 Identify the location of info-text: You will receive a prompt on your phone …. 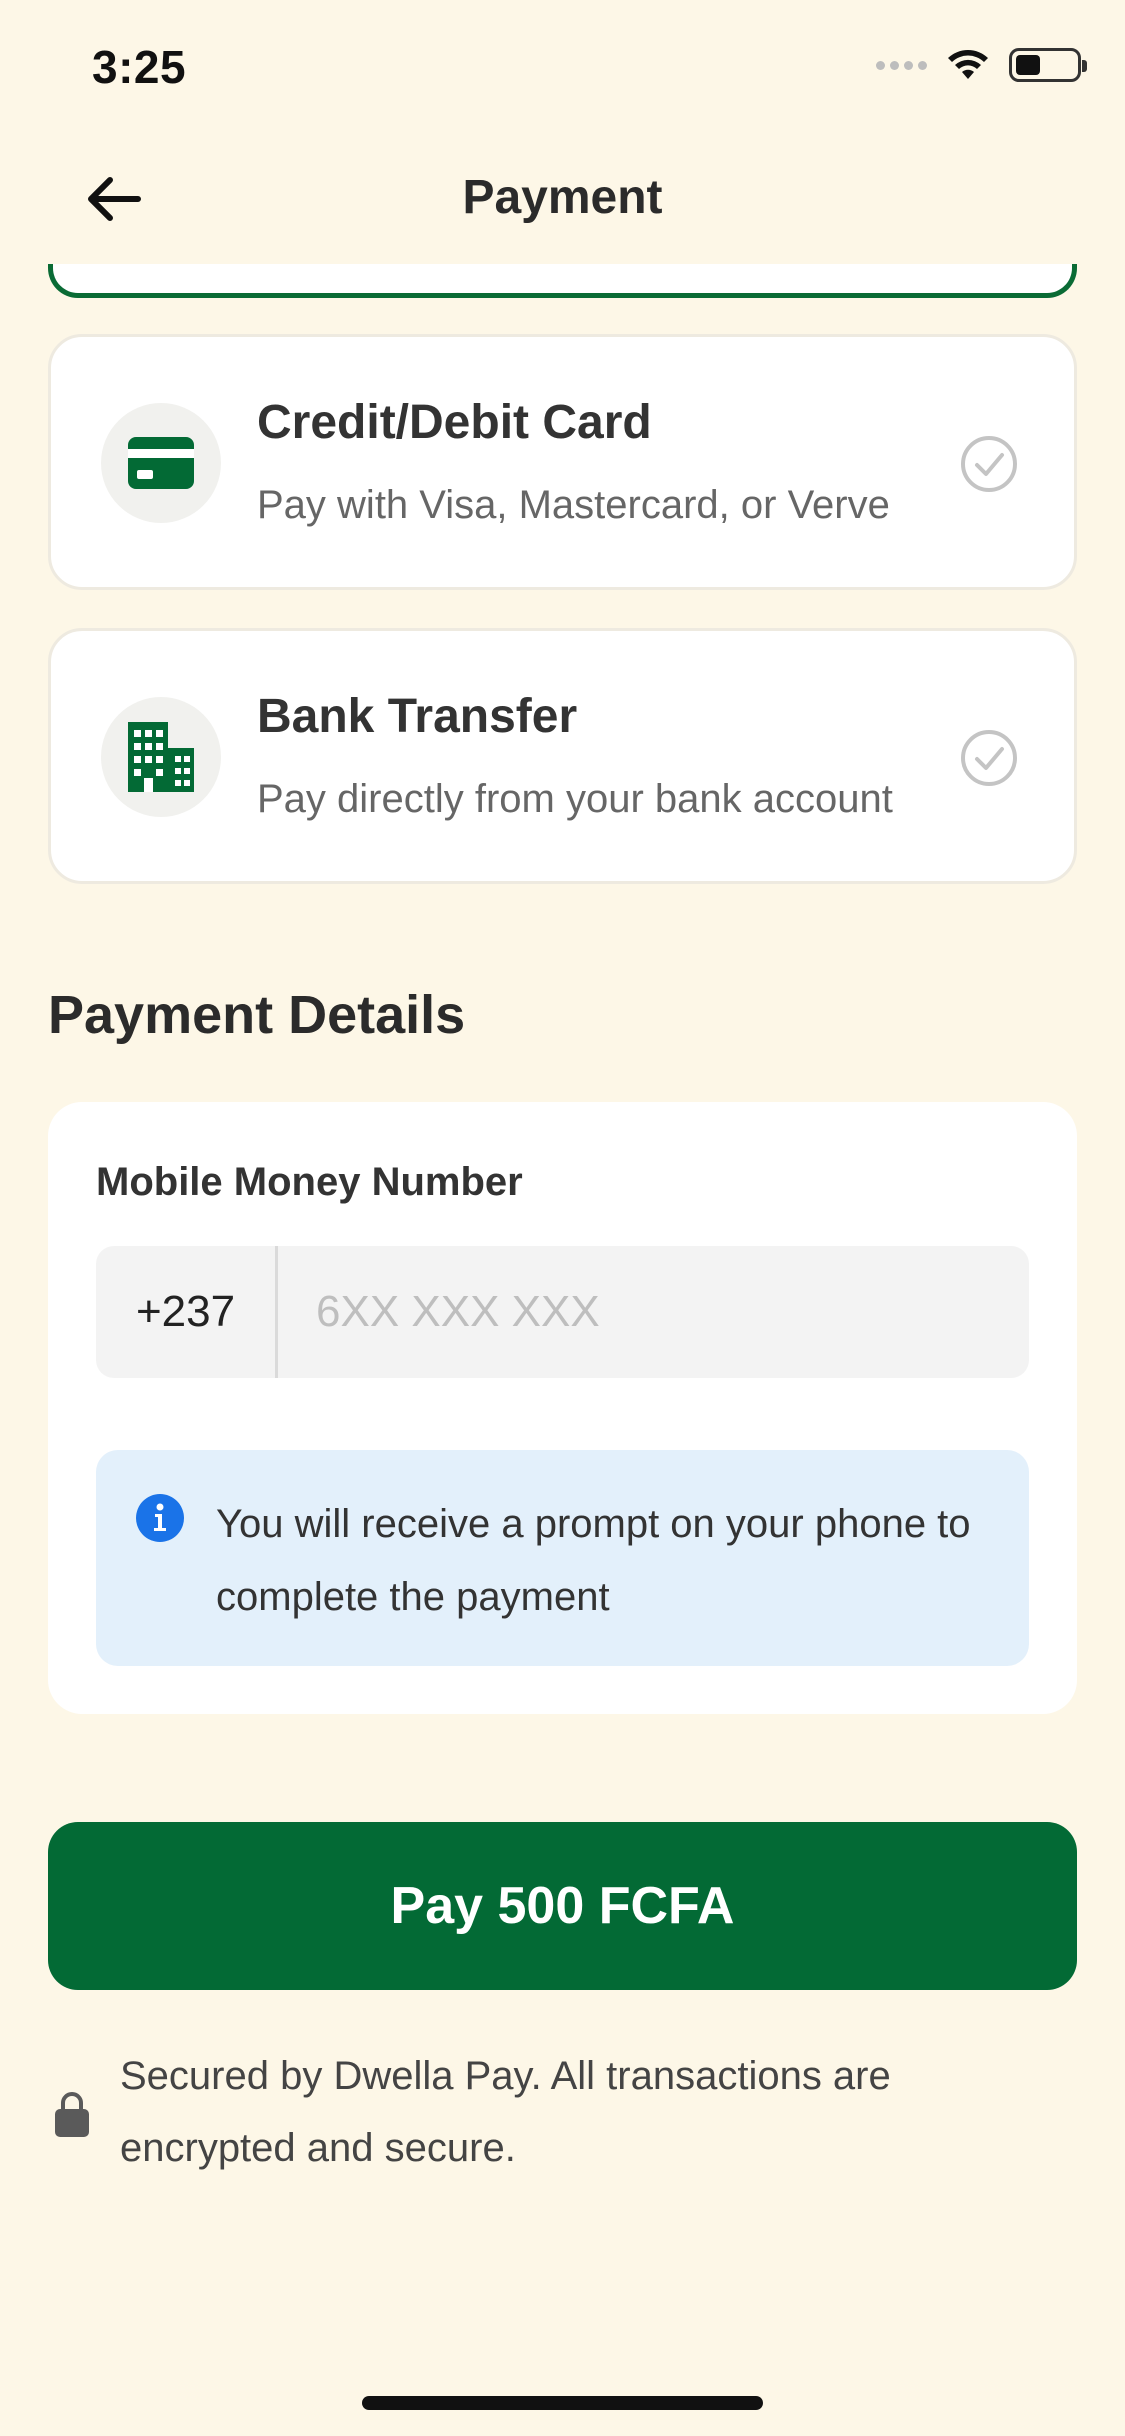
(593, 1560).